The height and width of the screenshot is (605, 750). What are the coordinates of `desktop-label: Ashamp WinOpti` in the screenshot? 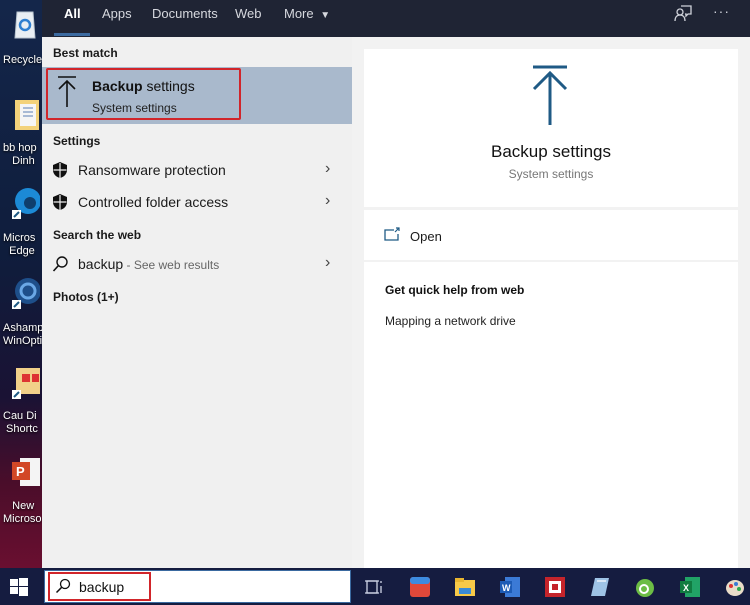 It's located at (22, 334).